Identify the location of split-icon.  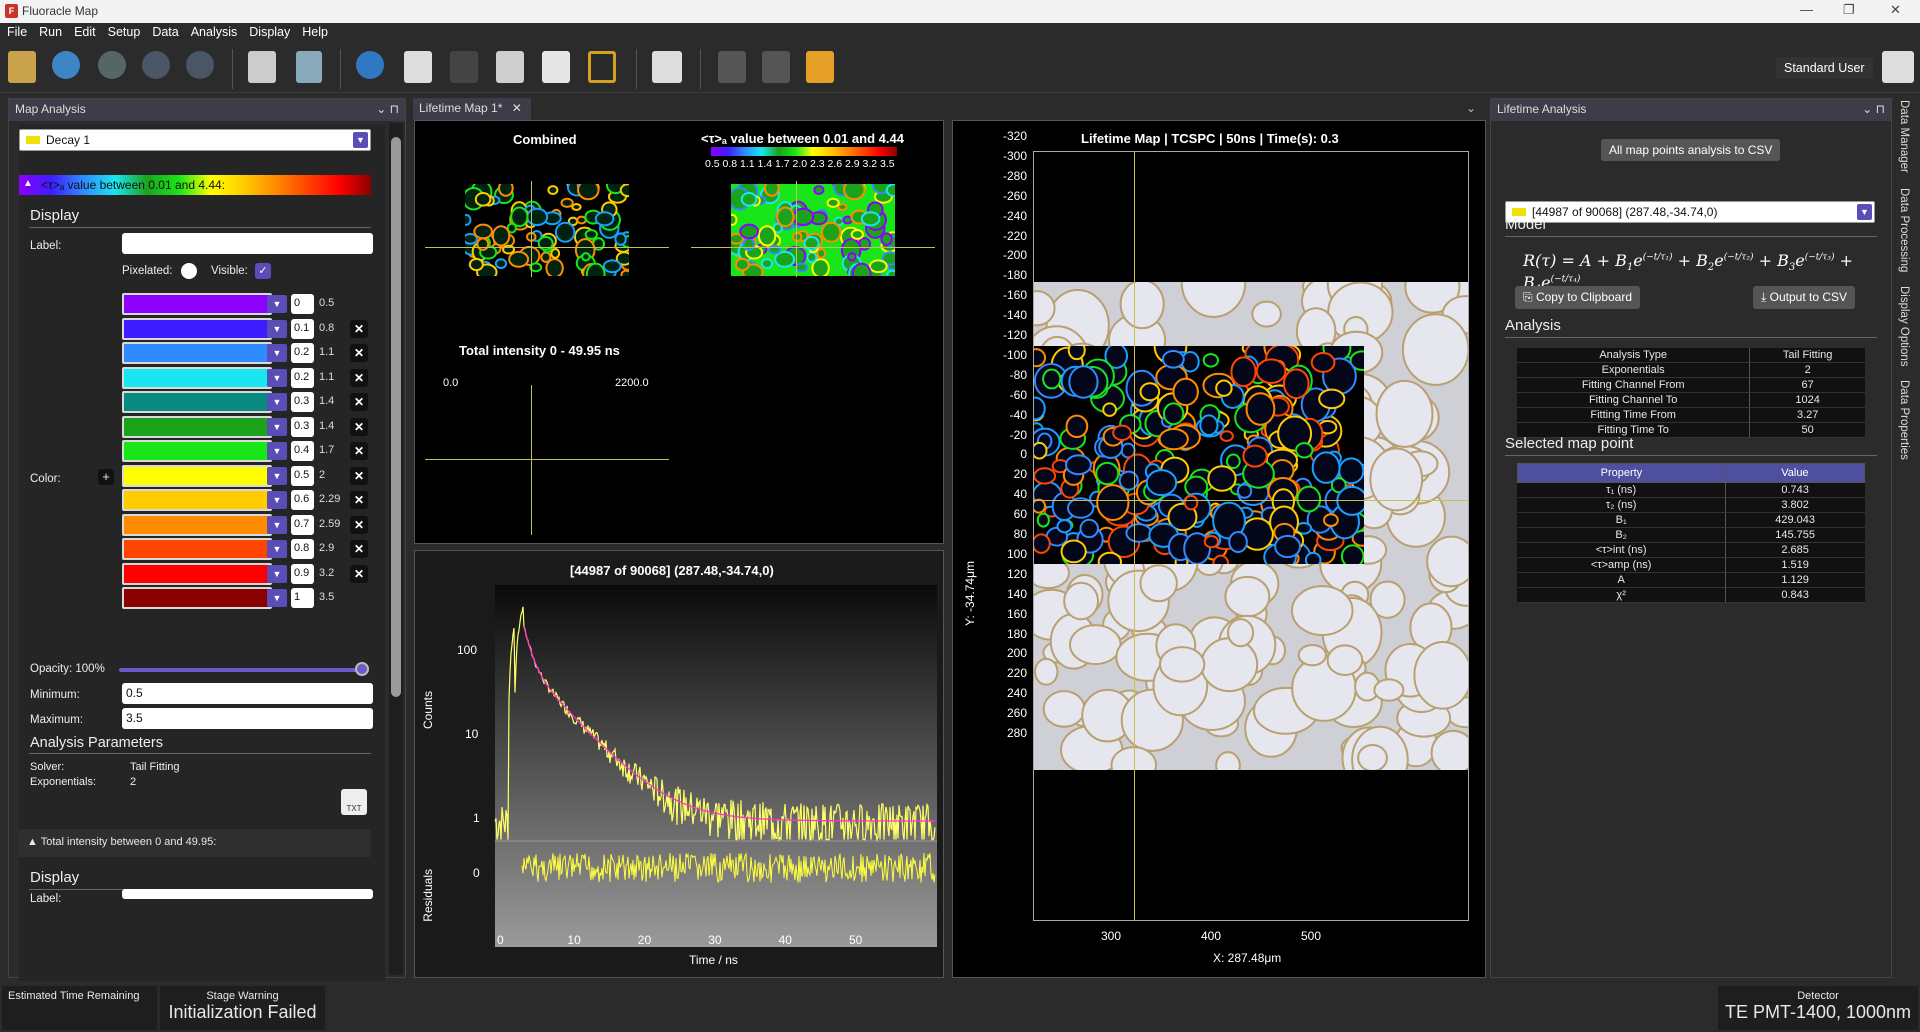
(776, 67).